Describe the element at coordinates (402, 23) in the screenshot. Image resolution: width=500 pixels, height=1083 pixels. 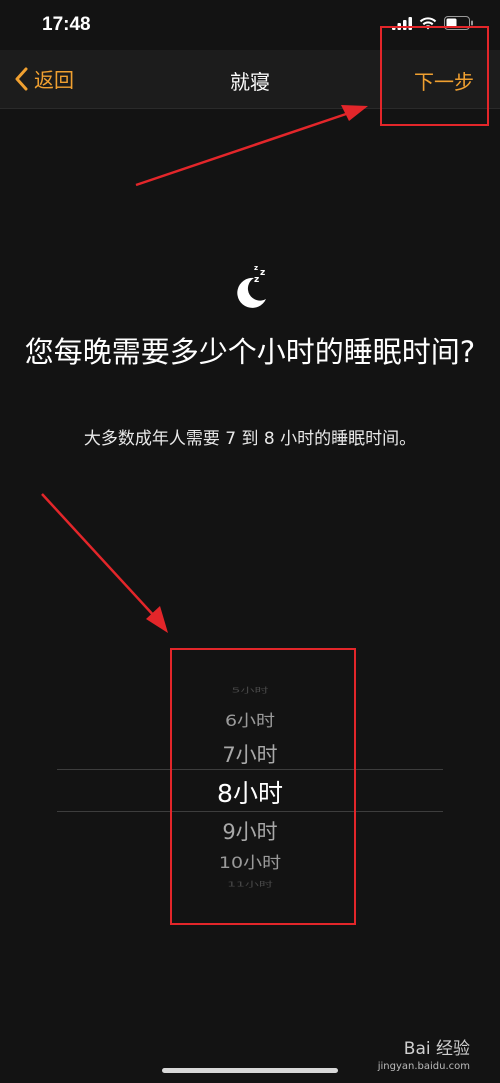
I see `cellular-signal-icon` at that location.